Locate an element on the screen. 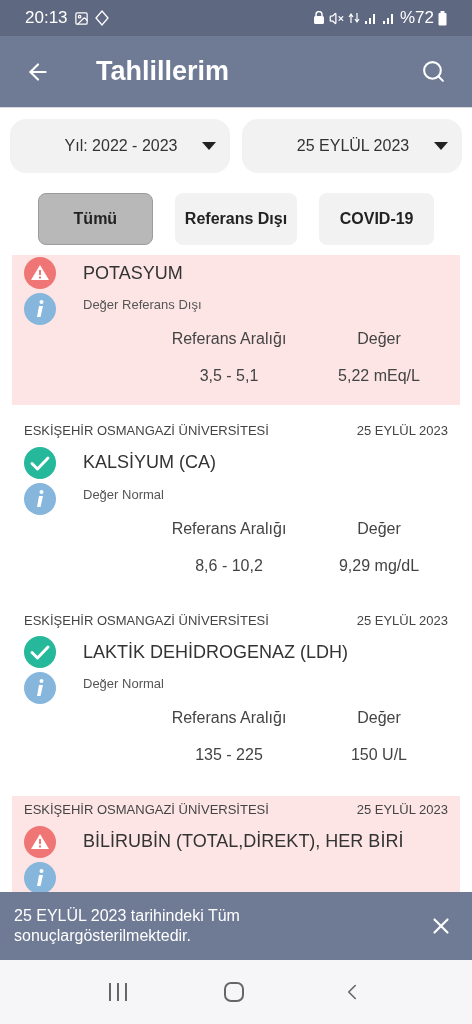 The width and height of the screenshot is (472, 1024). test-name: POTASYUM is located at coordinates (133, 273).